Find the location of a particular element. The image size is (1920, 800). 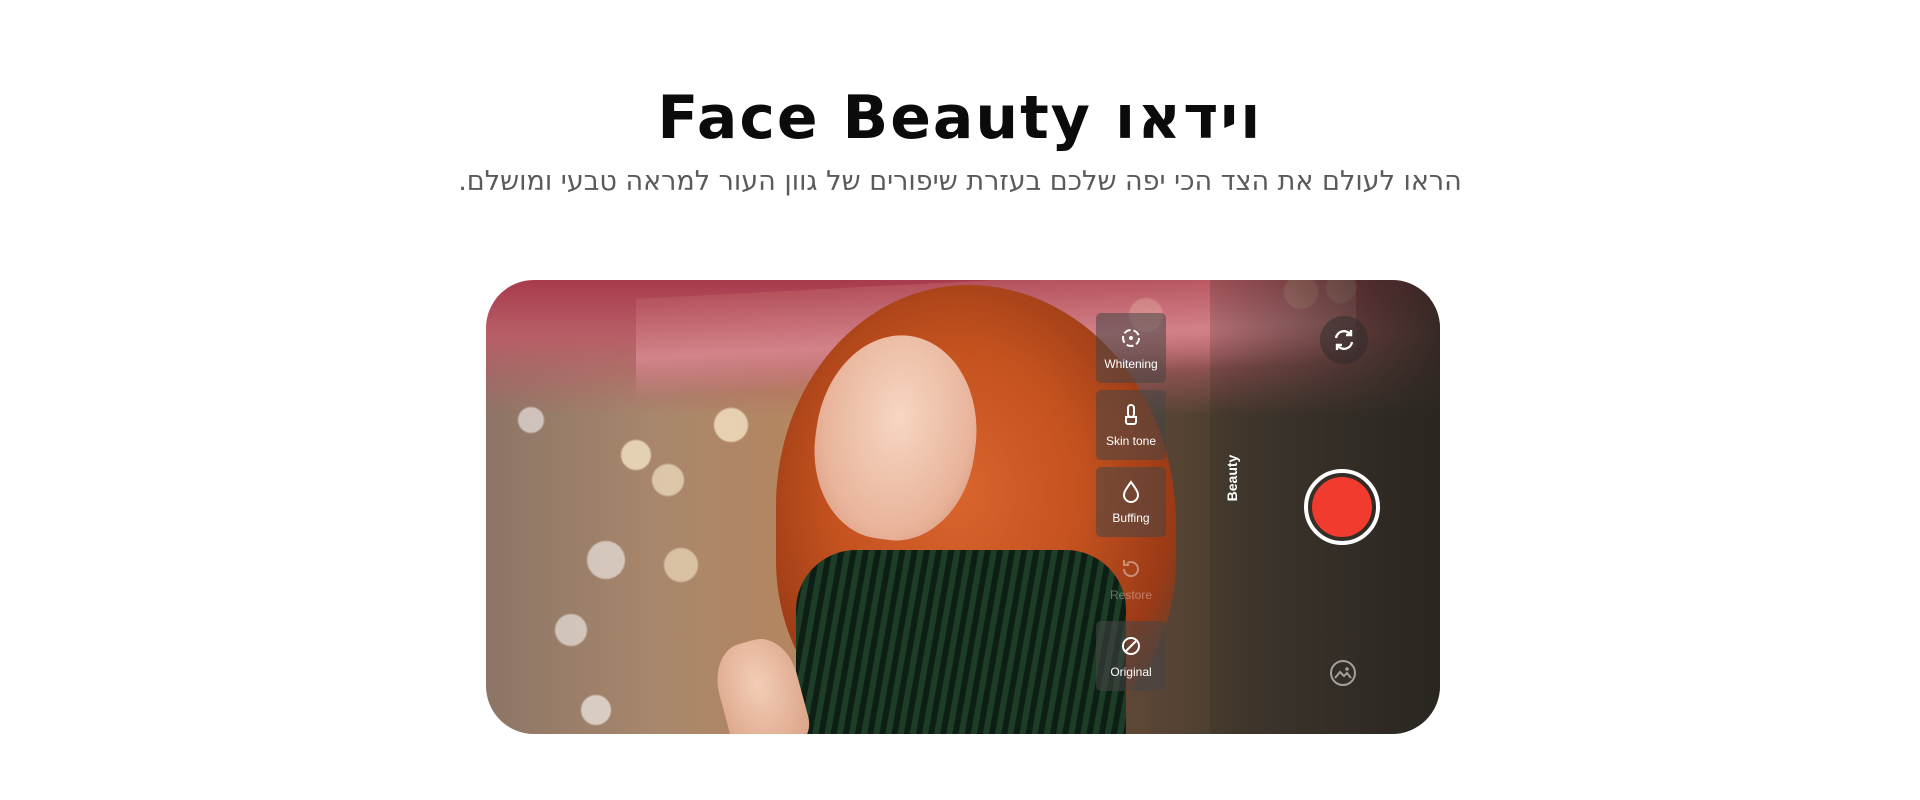

buffing-icon is located at coordinates (1131, 491).